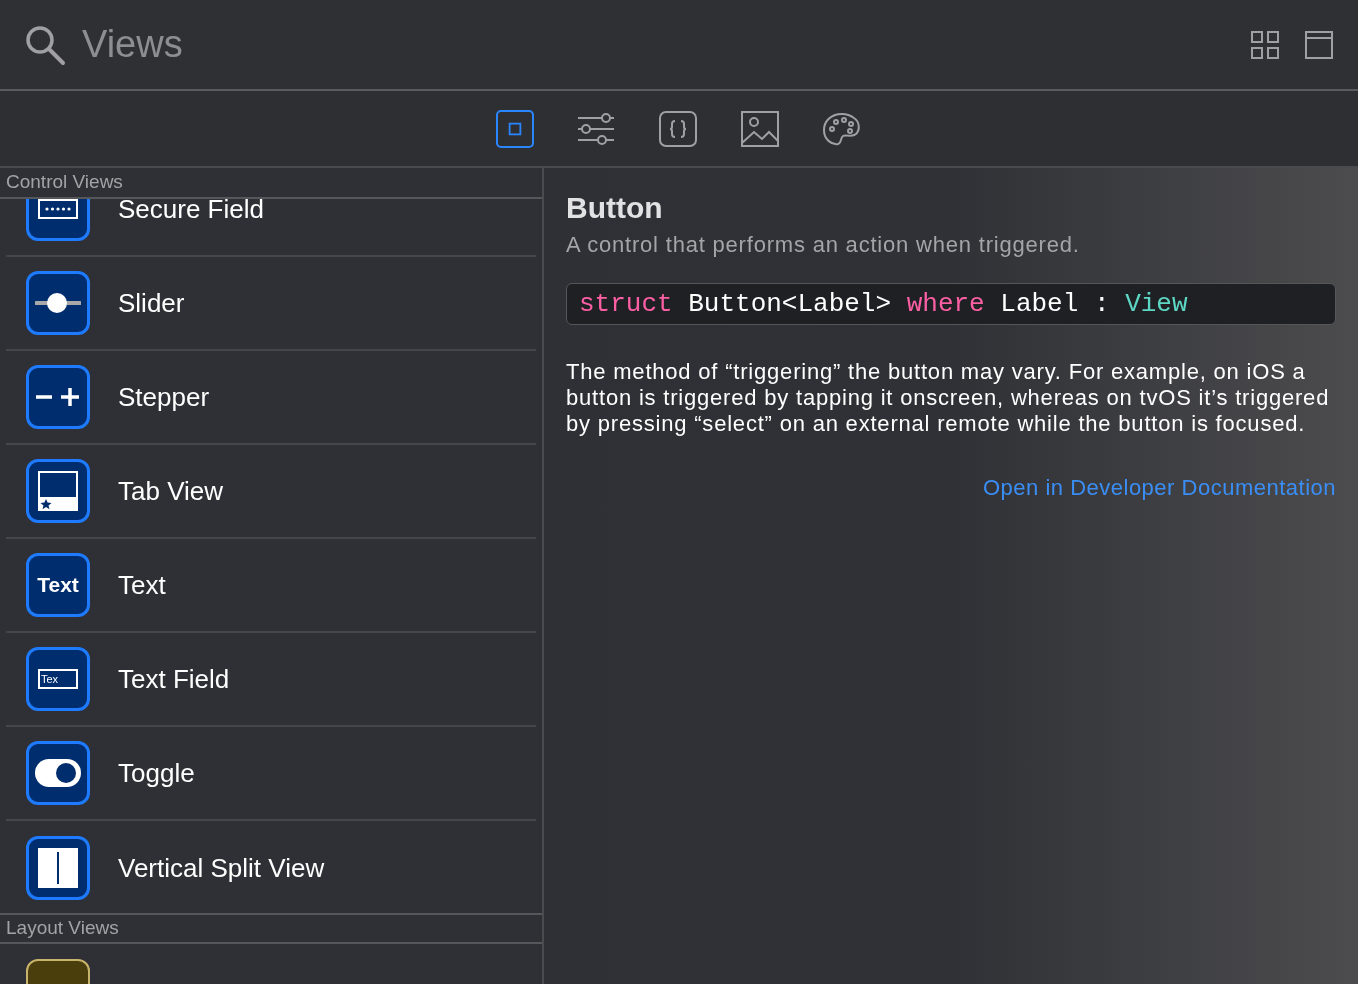 This screenshot has height=984, width=1358. Describe the element at coordinates (58, 868) in the screenshot. I see `split-view-icon` at that location.